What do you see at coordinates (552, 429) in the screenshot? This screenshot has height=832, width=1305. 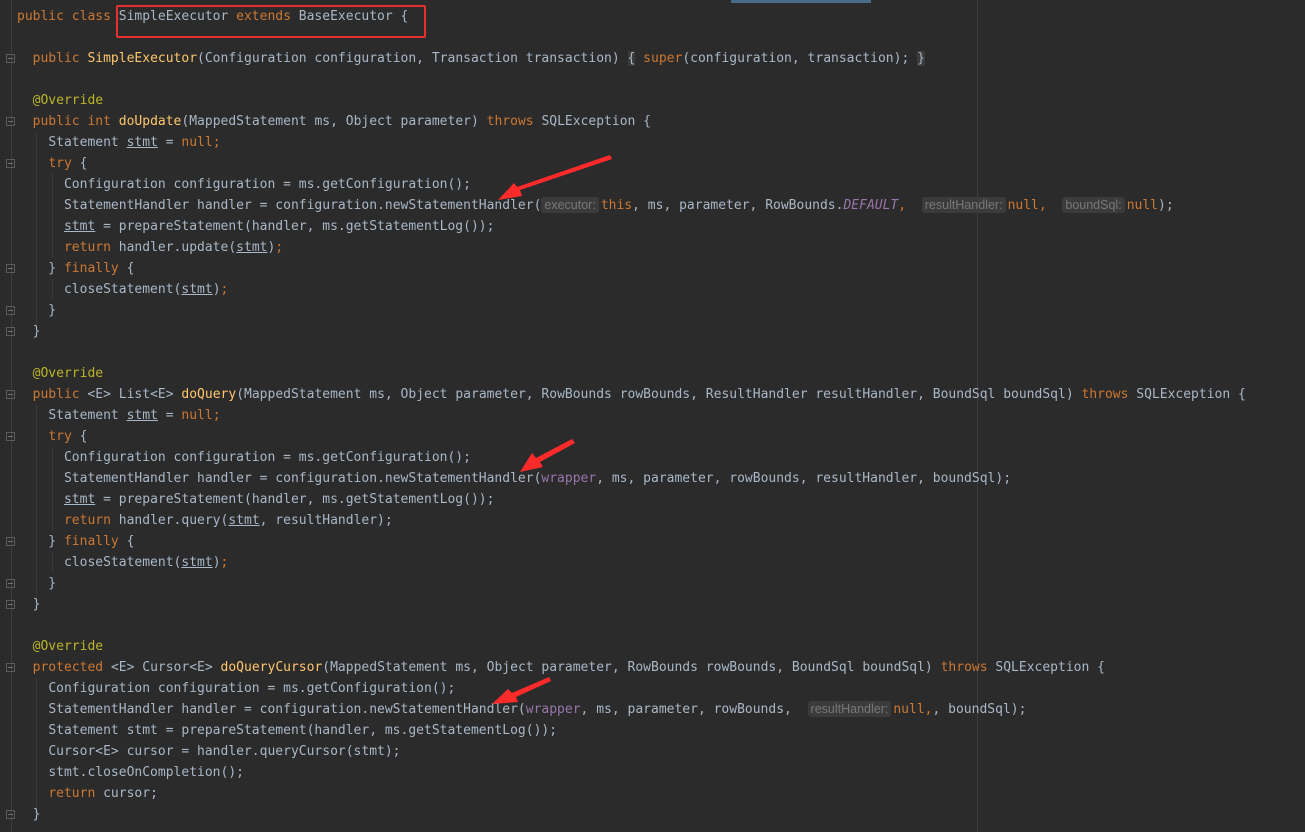 I see `annotation-arrows` at bounding box center [552, 429].